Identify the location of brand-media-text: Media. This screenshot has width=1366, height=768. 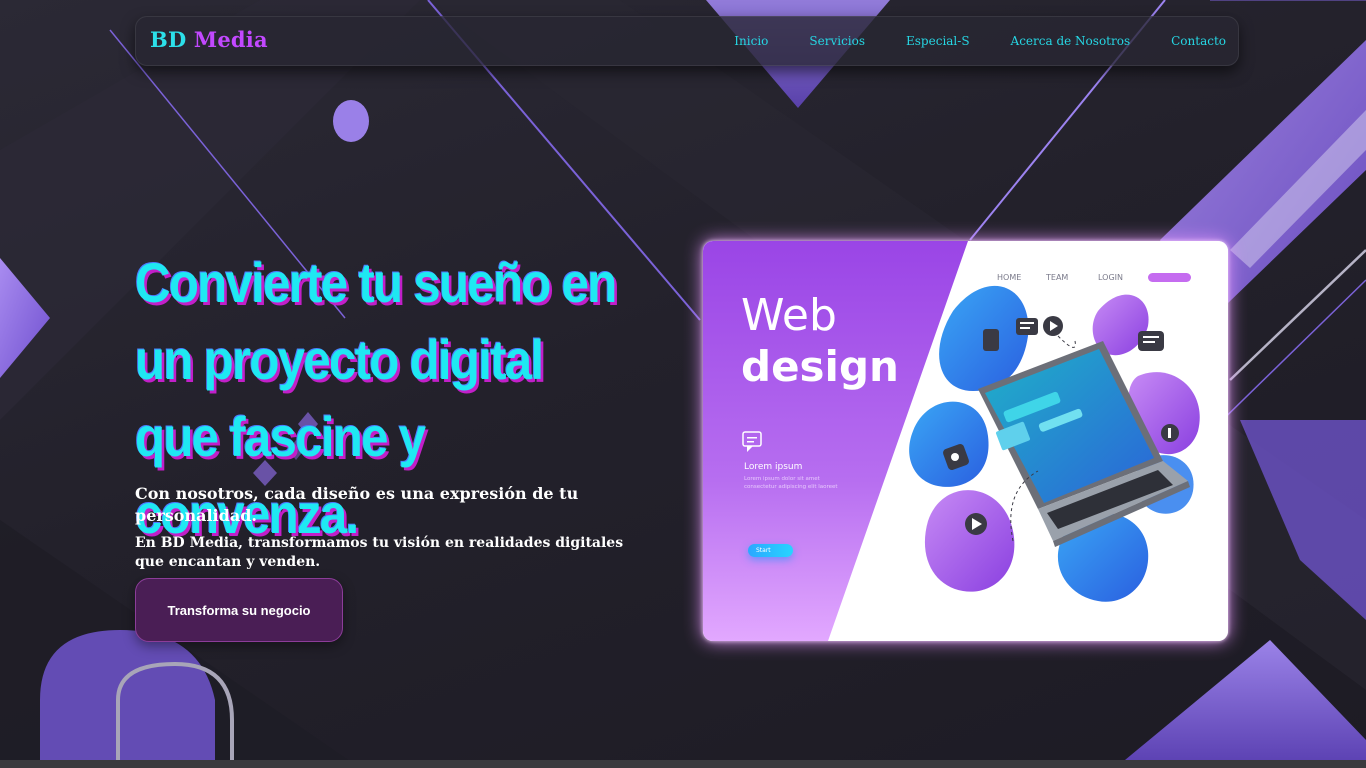
(230, 39).